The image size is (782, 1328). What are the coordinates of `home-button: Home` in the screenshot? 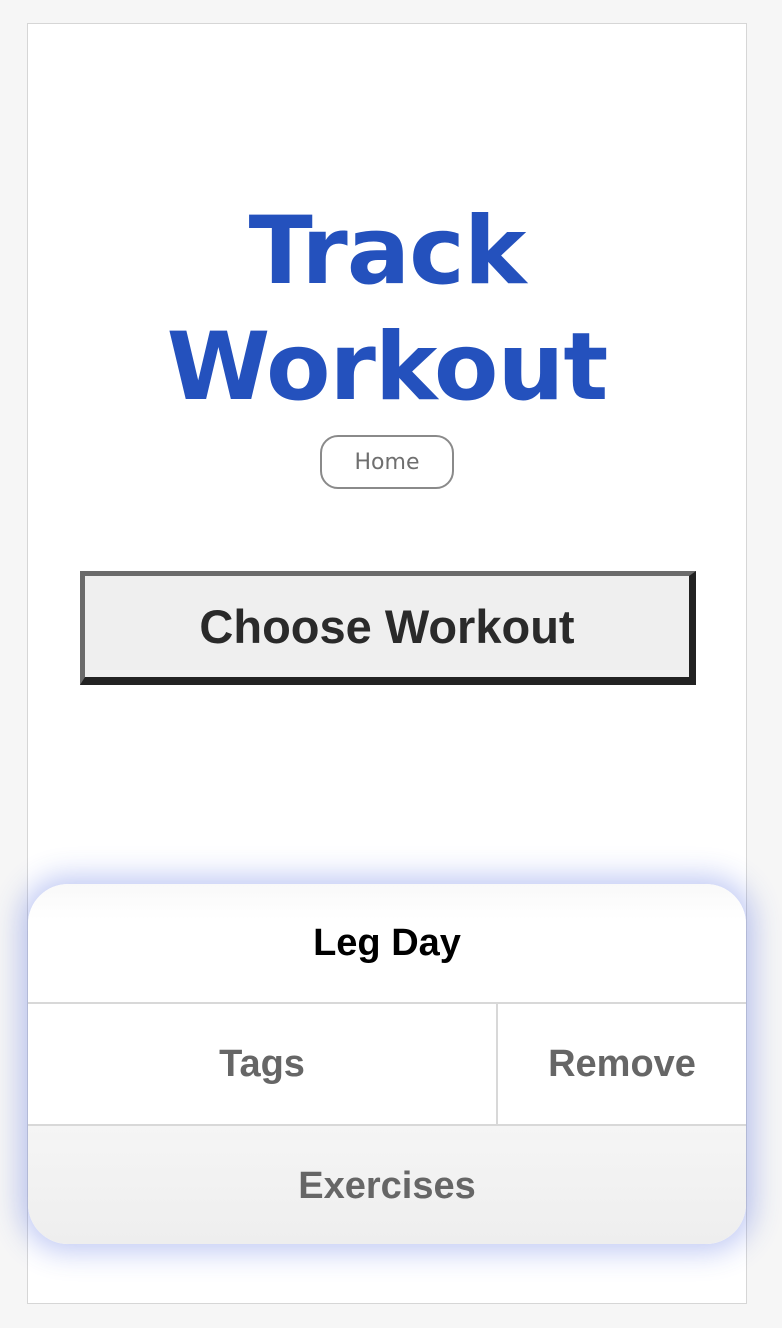 It's located at (387, 462).